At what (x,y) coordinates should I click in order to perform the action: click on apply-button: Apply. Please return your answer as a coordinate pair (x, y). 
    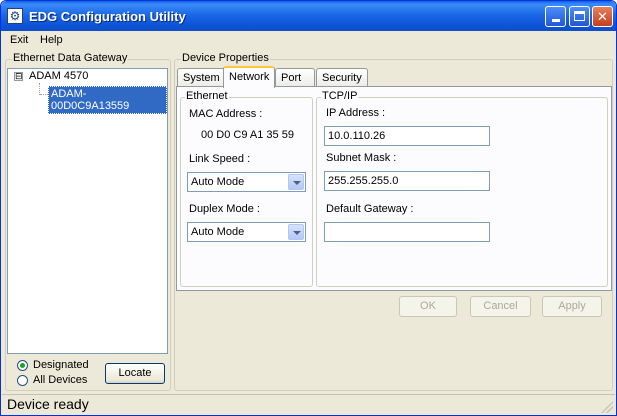
    Looking at the image, I should click on (572, 306).